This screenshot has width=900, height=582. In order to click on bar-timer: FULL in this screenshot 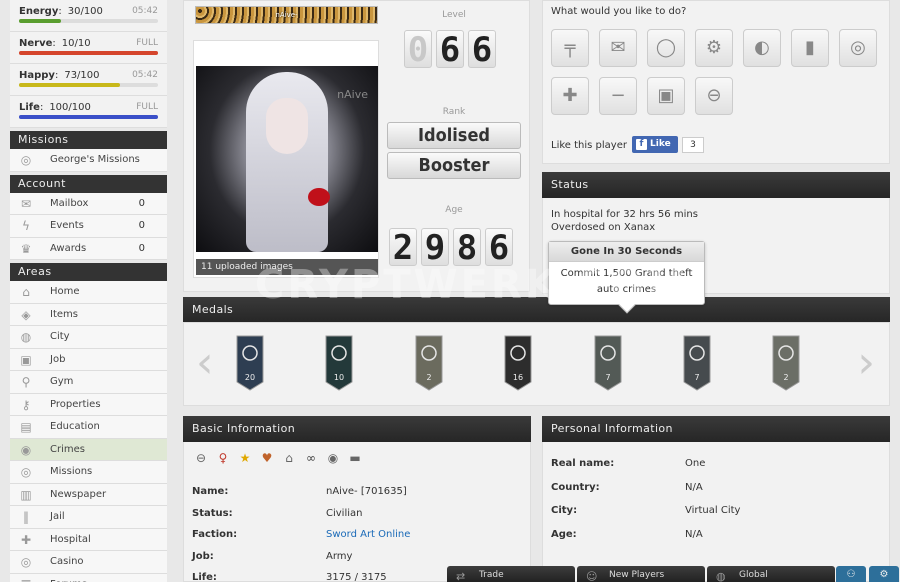, I will do `click(147, 107)`.